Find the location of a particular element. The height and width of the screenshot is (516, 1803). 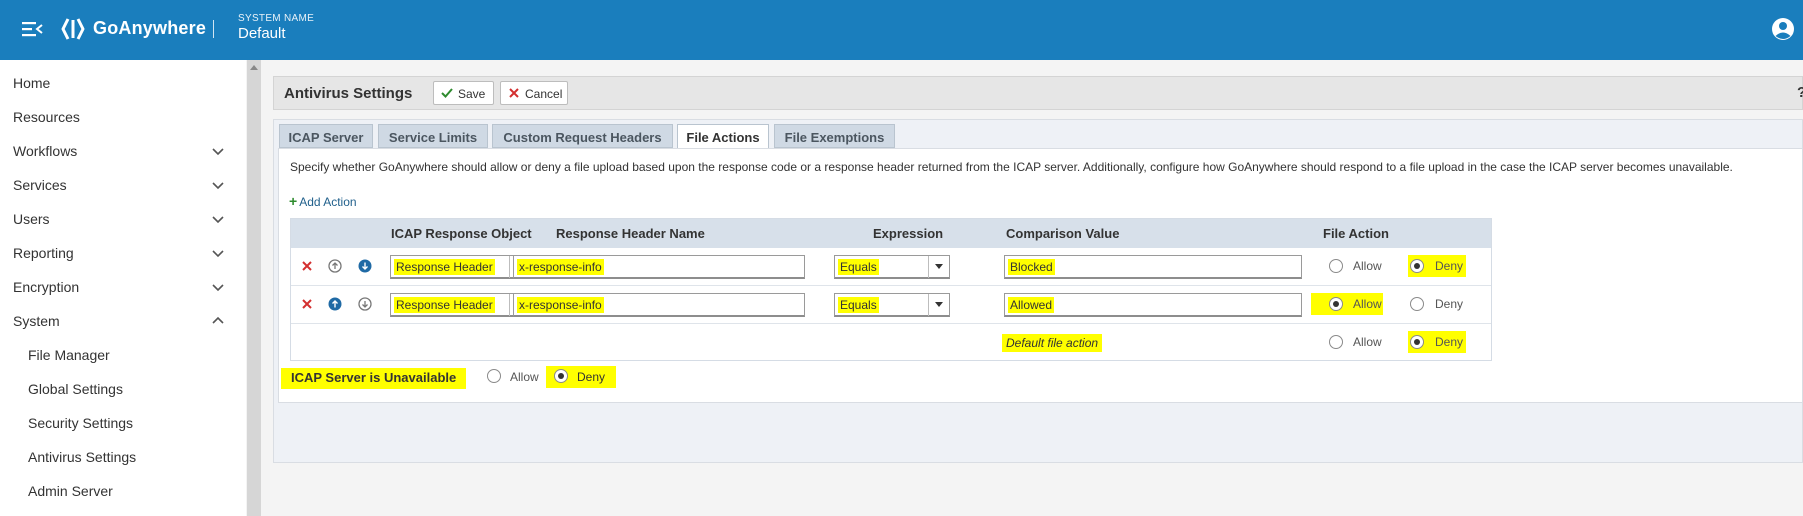

sidebar-item-file-manager: File Manager is located at coordinates (123, 355).